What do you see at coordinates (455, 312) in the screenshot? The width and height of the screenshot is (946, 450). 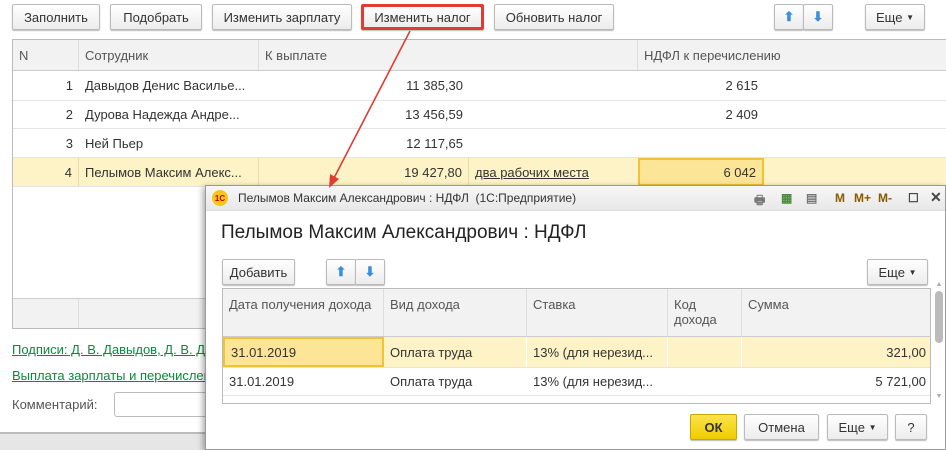 I see `col-income-type: Вид дохода` at bounding box center [455, 312].